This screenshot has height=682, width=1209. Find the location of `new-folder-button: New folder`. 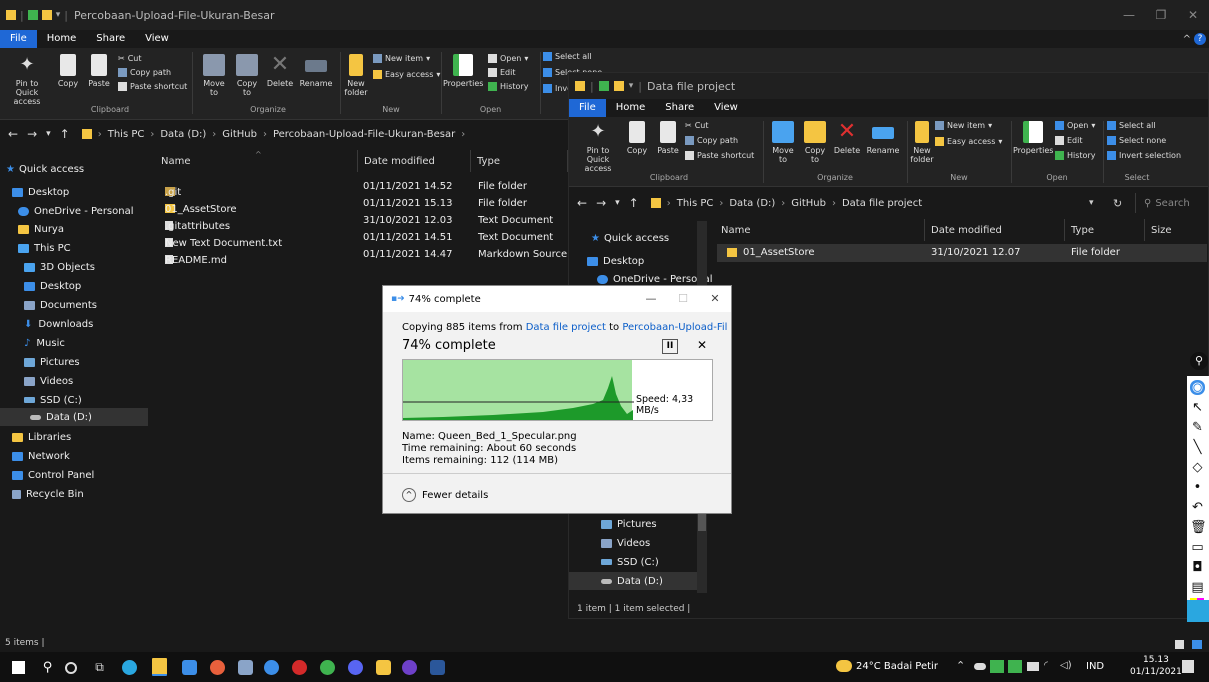

new-folder-button: New folder is located at coordinates (356, 75).